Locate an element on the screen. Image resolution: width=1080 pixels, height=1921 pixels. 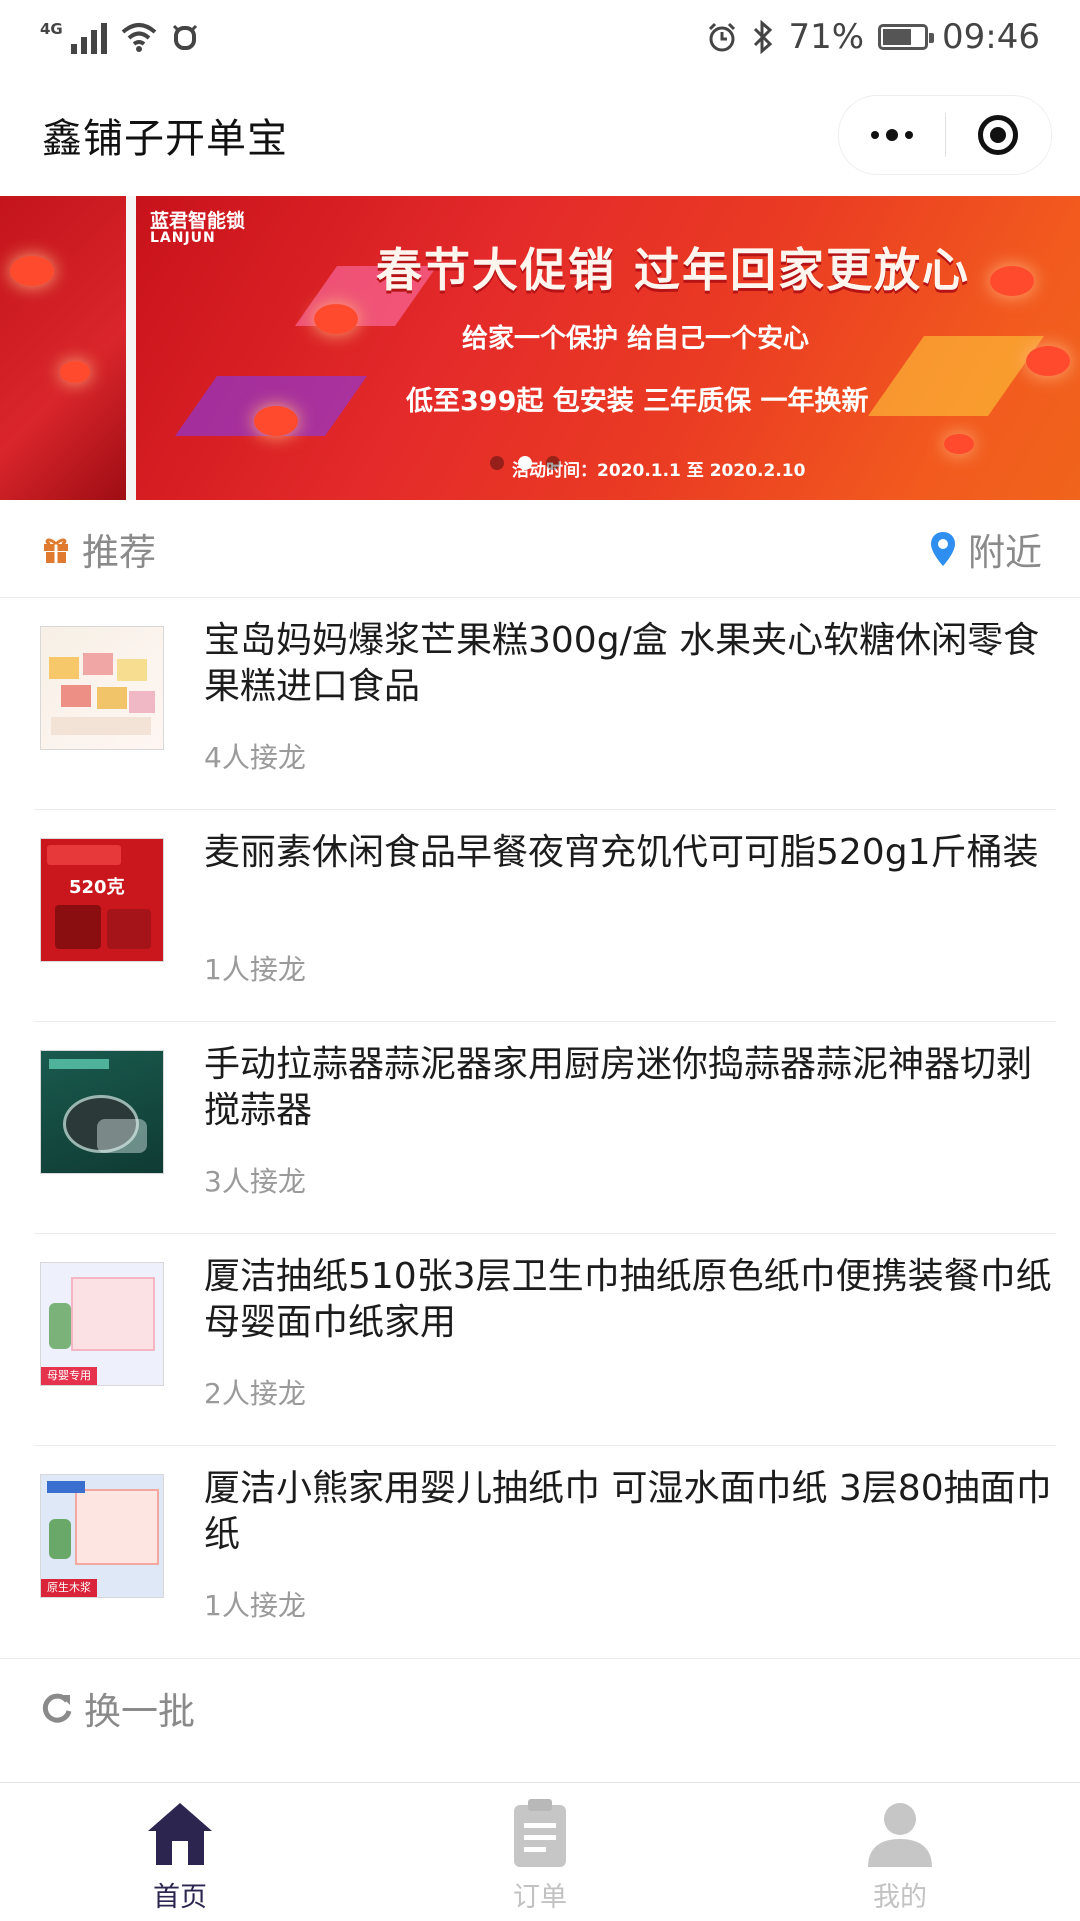
product-title: 厦洁抽纸510张3层卫生巾抽纸原色纸巾便携装餐巾纸母婴面巾纸家用 is located at coordinates (628, 1299).